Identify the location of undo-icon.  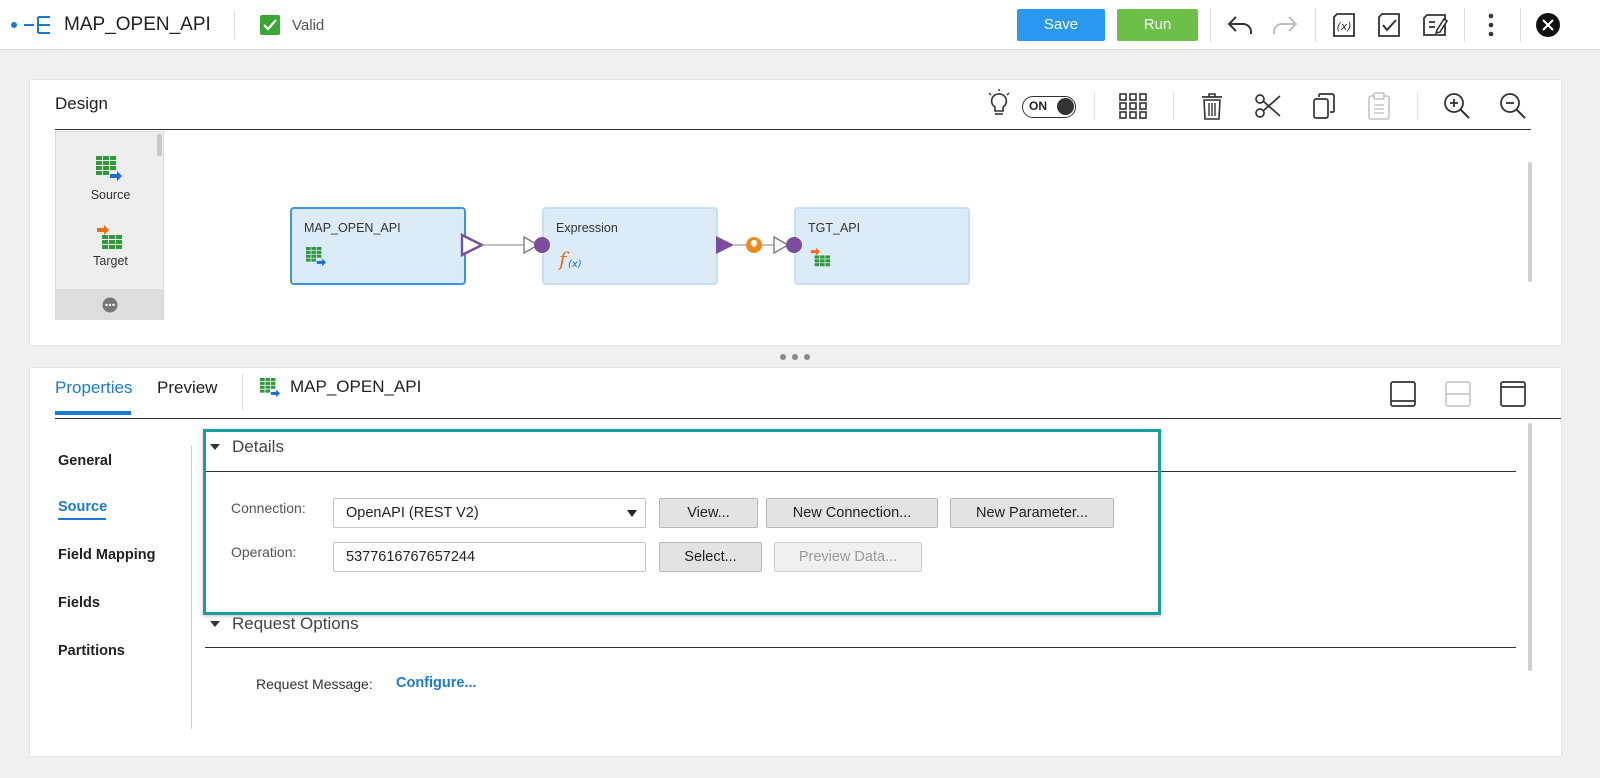
(1240, 25).